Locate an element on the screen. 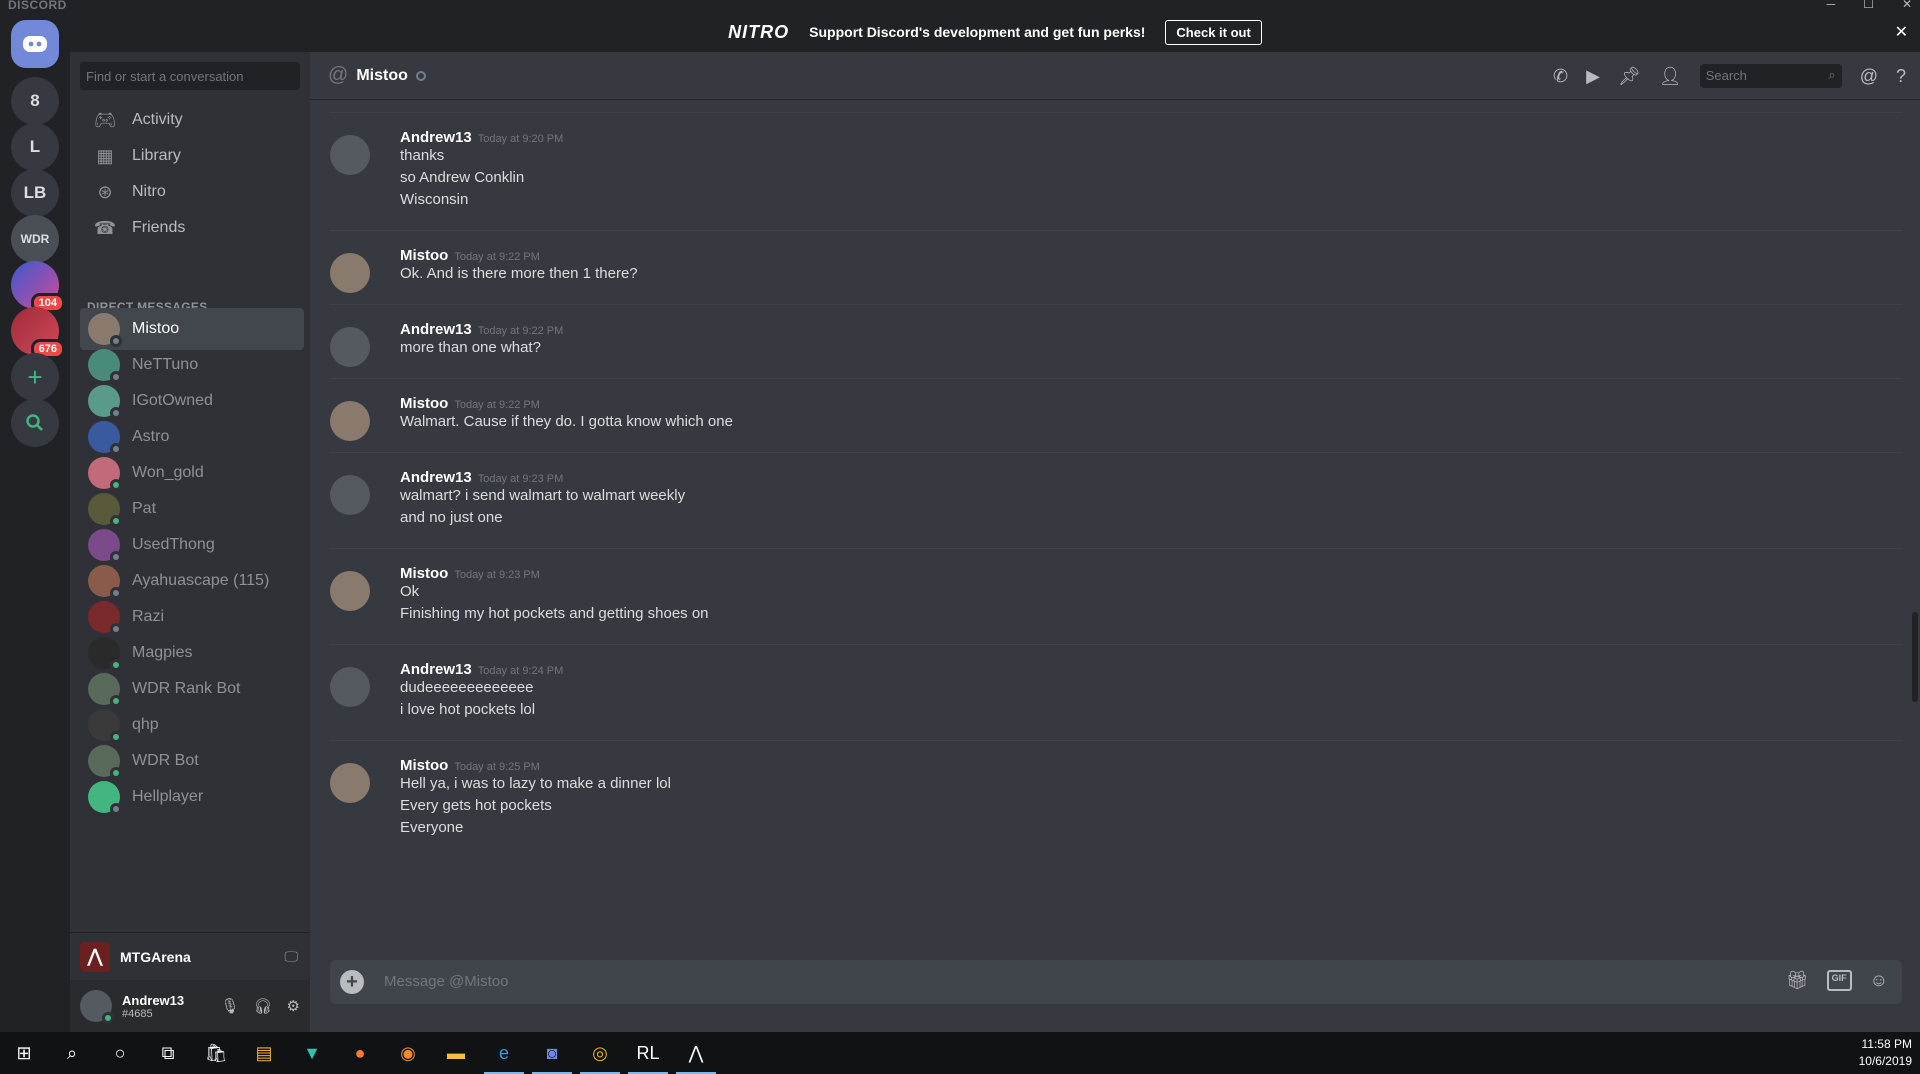 The height and width of the screenshot is (1074, 1920). add-friend-icon: 👤︎ is located at coordinates (1670, 76).